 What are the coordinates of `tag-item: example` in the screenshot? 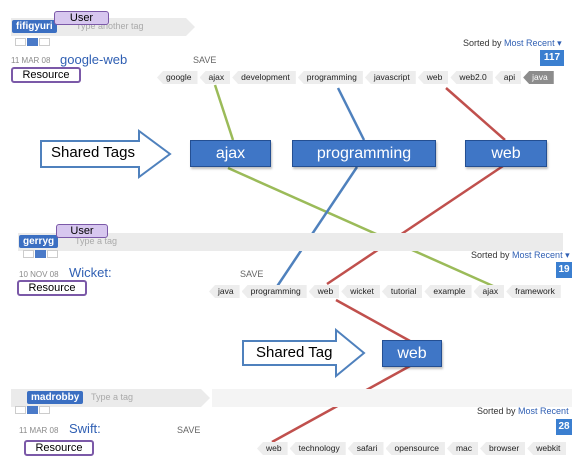 It's located at (448, 291).